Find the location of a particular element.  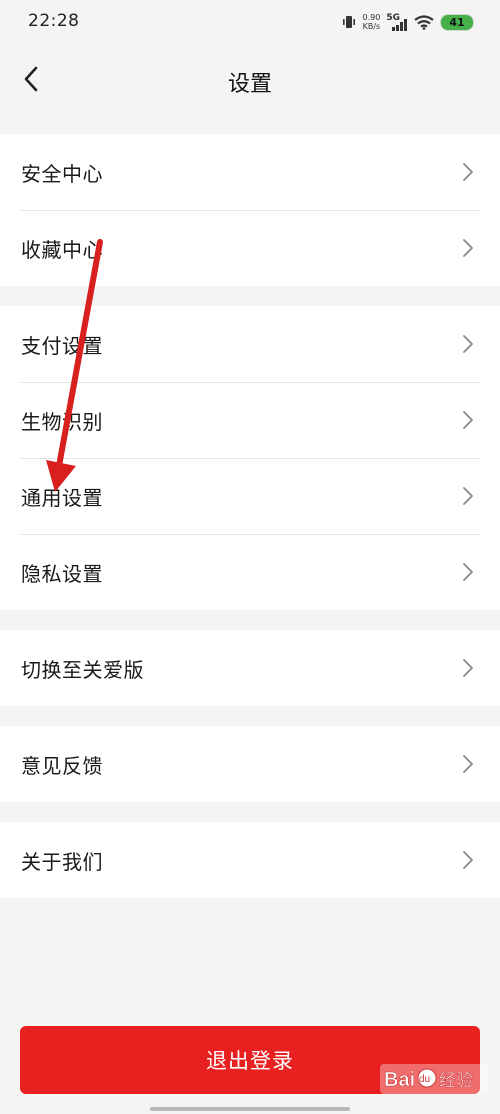

wifi-icon is located at coordinates (424, 22).